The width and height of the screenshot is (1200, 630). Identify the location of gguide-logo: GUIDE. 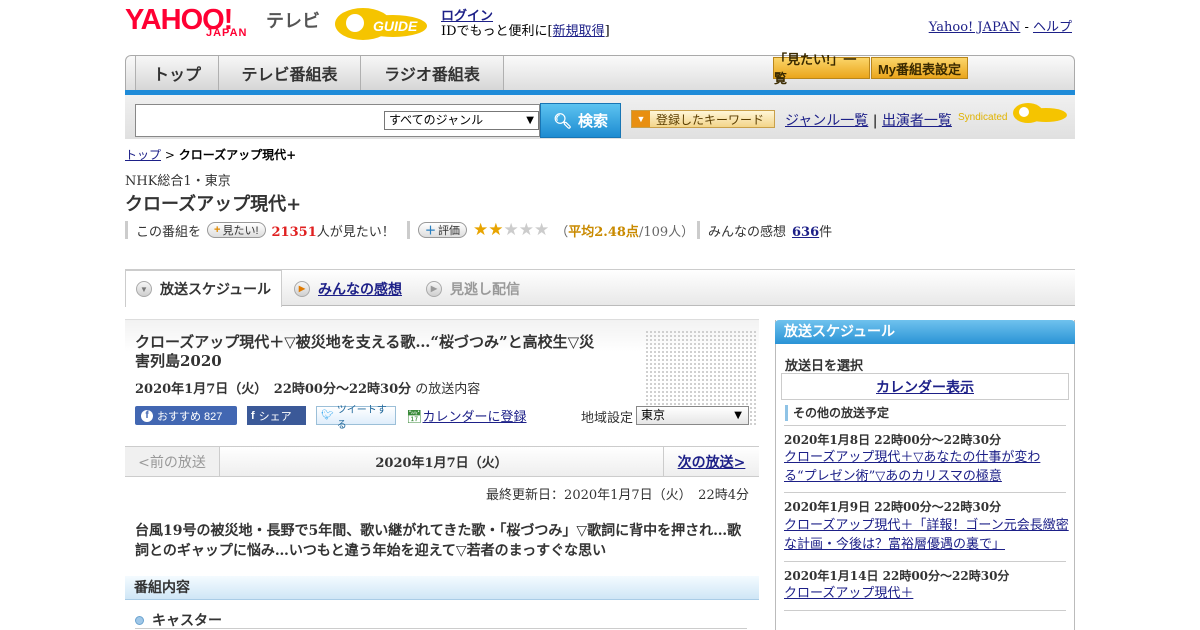
(383, 24).